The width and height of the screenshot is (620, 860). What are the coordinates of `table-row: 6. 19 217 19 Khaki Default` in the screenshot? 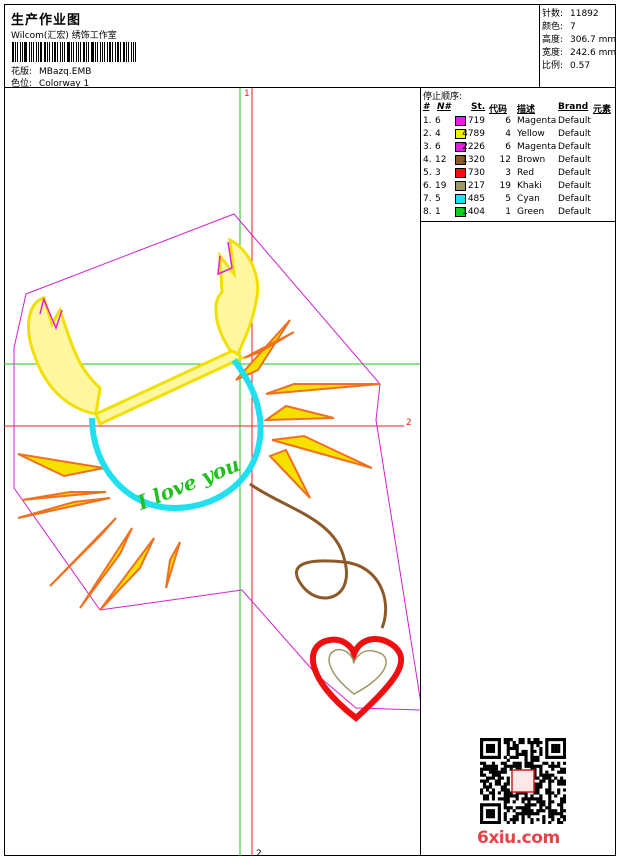 It's located at (519, 187).